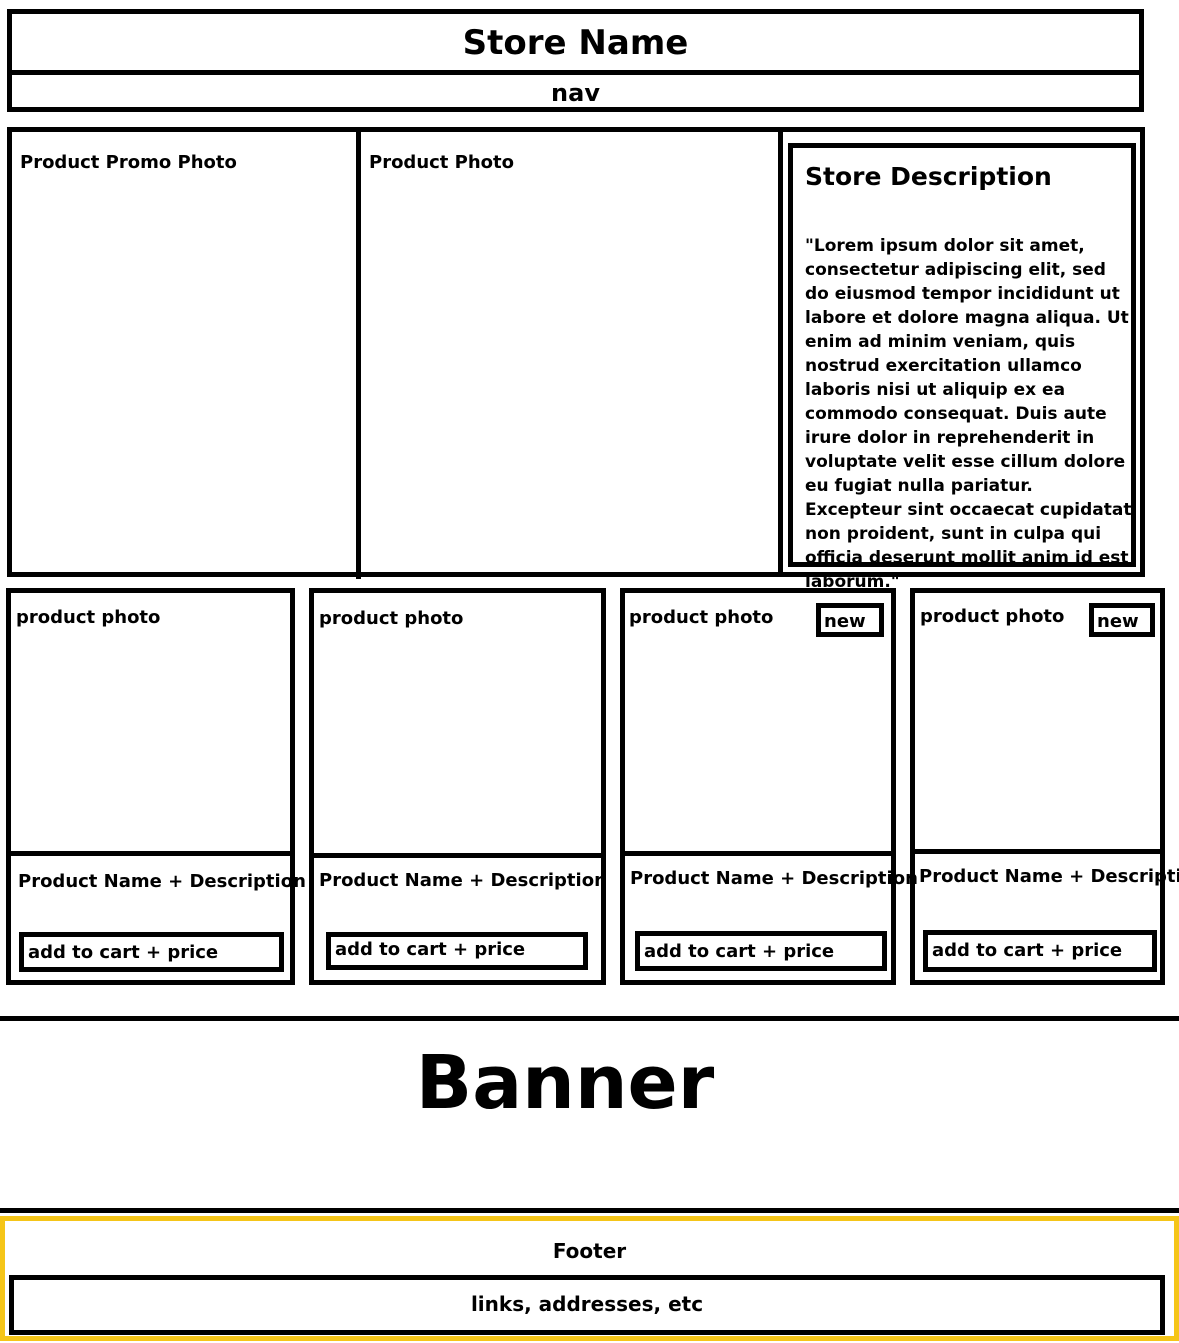 The height and width of the screenshot is (1343, 1179). I want to click on store-name: Store Name, so click(575, 43).